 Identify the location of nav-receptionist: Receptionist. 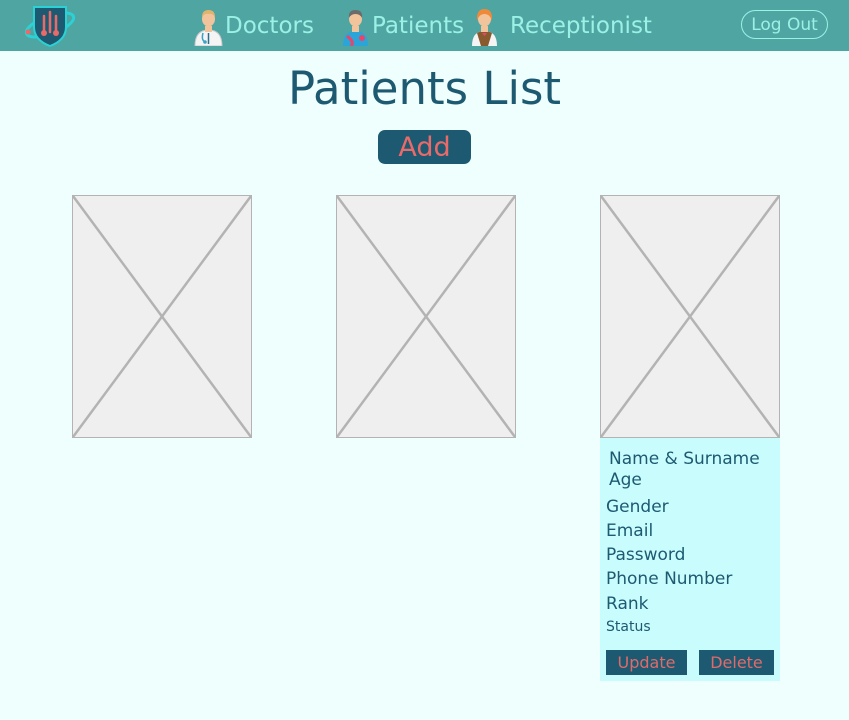
(560, 25).